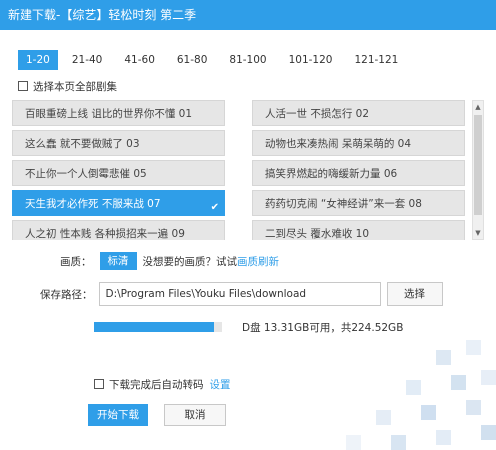 This screenshot has height=450, width=496. I want to click on scroll-down-icon: ▼, so click(478, 233).